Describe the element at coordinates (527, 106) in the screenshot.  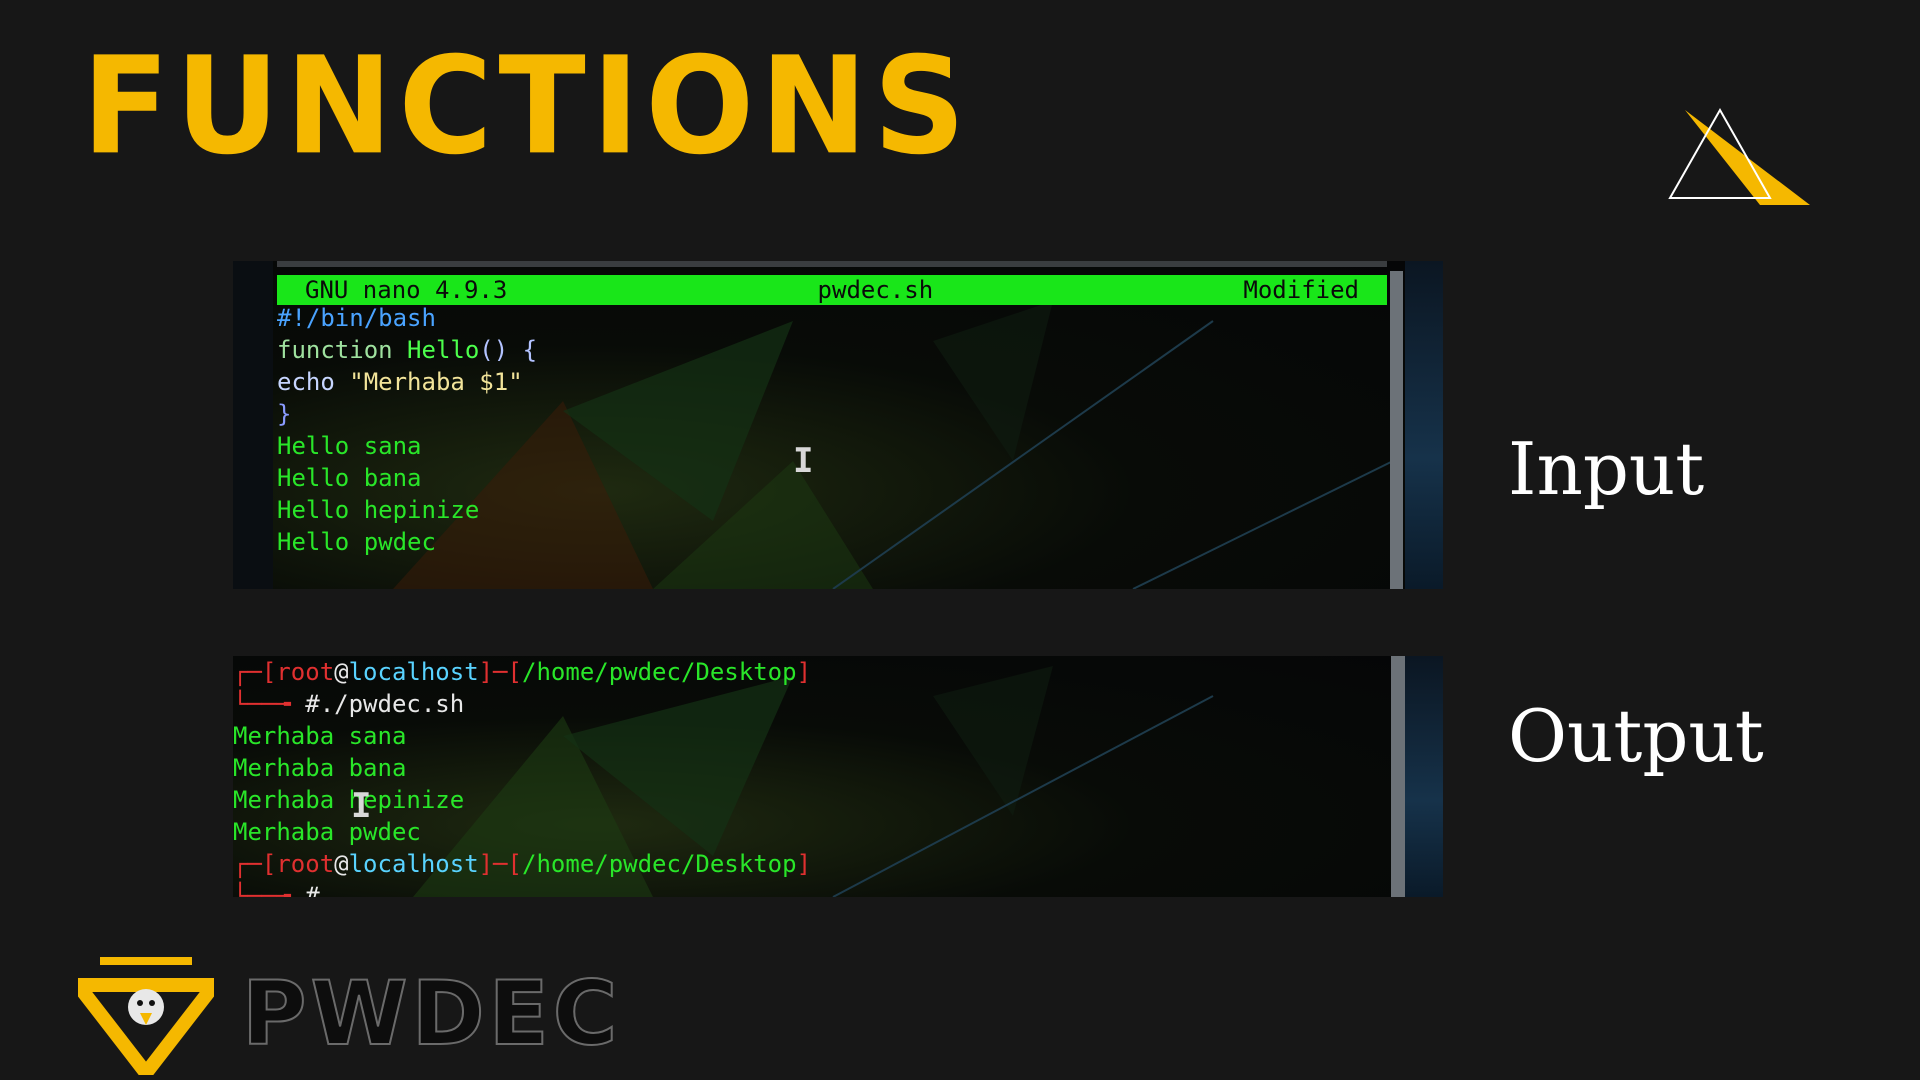
I see `slide-title: FUNCTIONS` at that location.